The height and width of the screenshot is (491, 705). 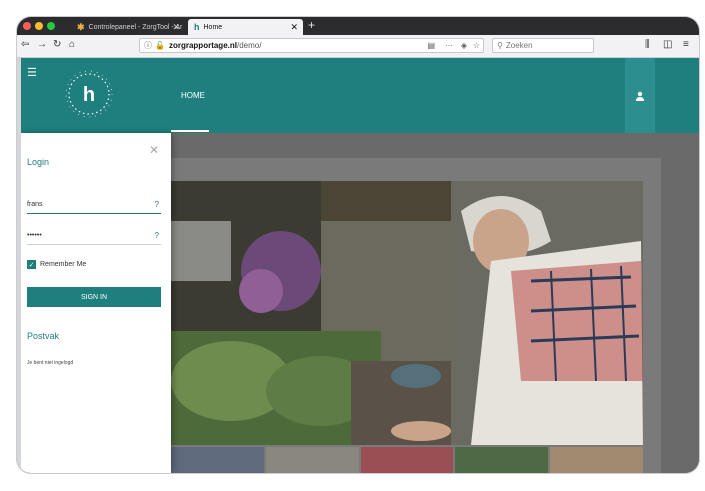 What do you see at coordinates (32, 72) in the screenshot?
I see `hamburger-menu-icon: ☰` at bounding box center [32, 72].